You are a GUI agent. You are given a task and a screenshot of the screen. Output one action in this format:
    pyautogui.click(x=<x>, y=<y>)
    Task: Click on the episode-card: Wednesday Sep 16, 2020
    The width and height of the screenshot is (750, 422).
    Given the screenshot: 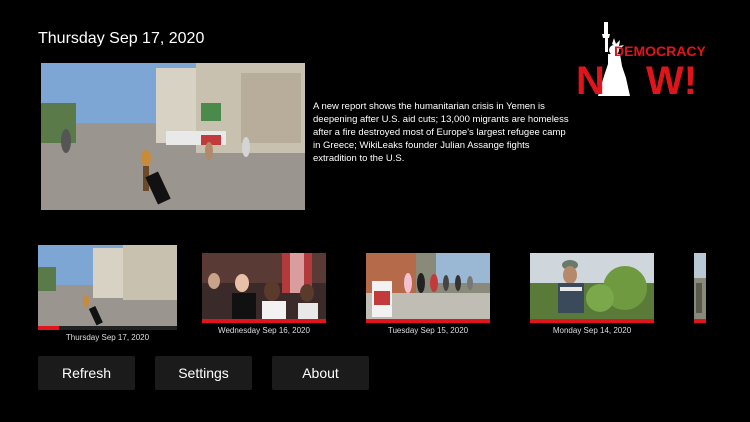 What is the action you would take?
    pyautogui.click(x=264, y=294)
    